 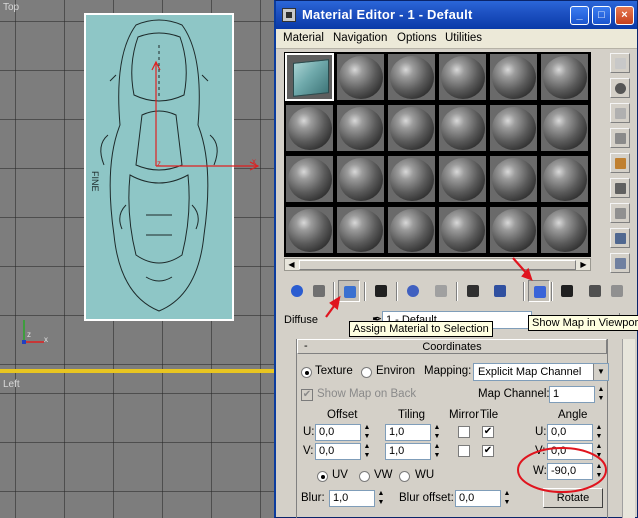 I want to click on app-icon, so click(x=289, y=15).